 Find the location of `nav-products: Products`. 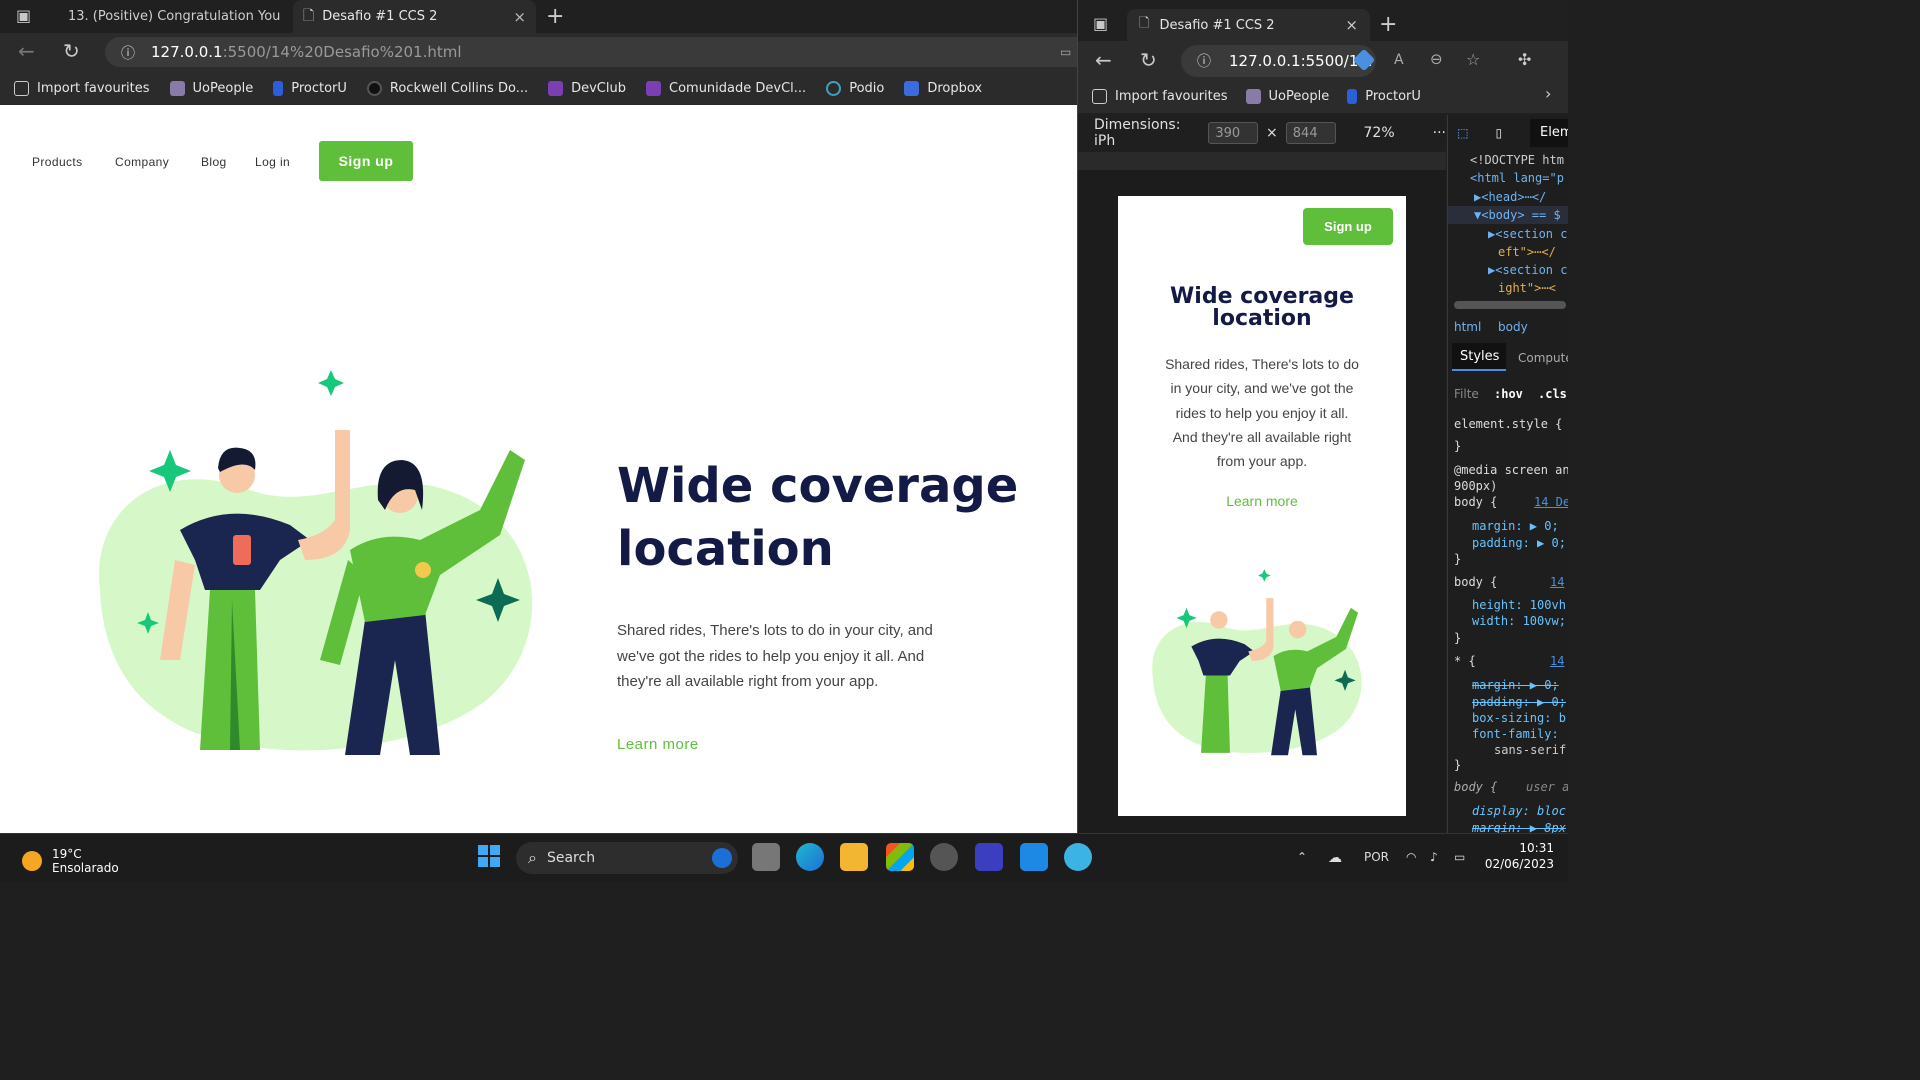

nav-products: Products is located at coordinates (57, 162).